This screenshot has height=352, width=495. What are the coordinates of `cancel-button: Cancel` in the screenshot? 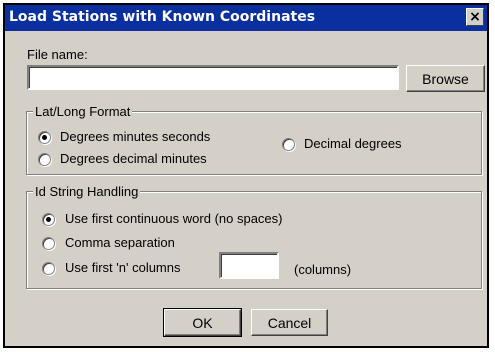 It's located at (289, 322).